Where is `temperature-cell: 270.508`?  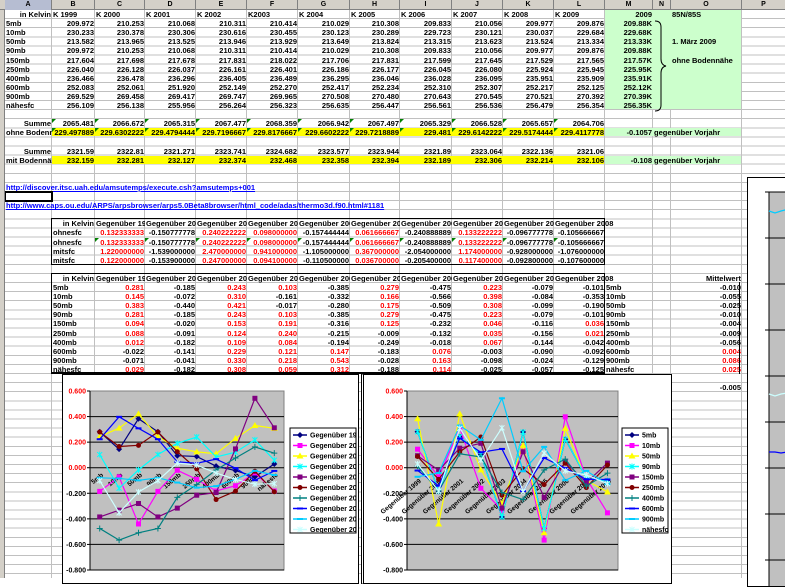
temperature-cell: 270.508 is located at coordinates (324, 96).